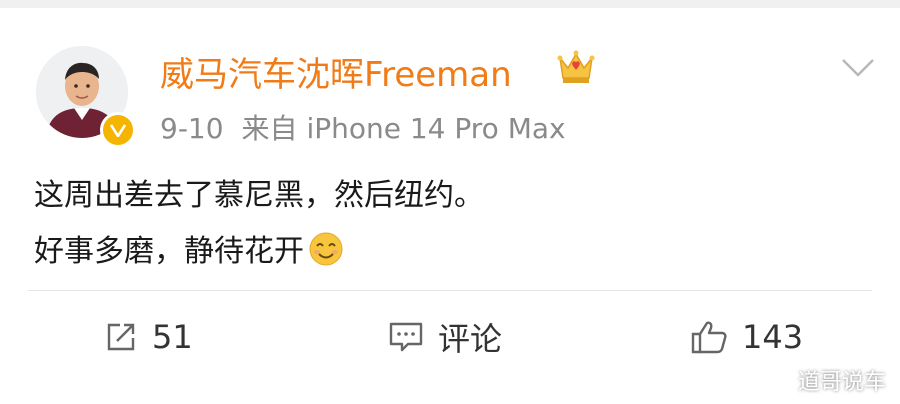 Image resolution: width=900 pixels, height=404 pixels. I want to click on share-icon, so click(121, 337).